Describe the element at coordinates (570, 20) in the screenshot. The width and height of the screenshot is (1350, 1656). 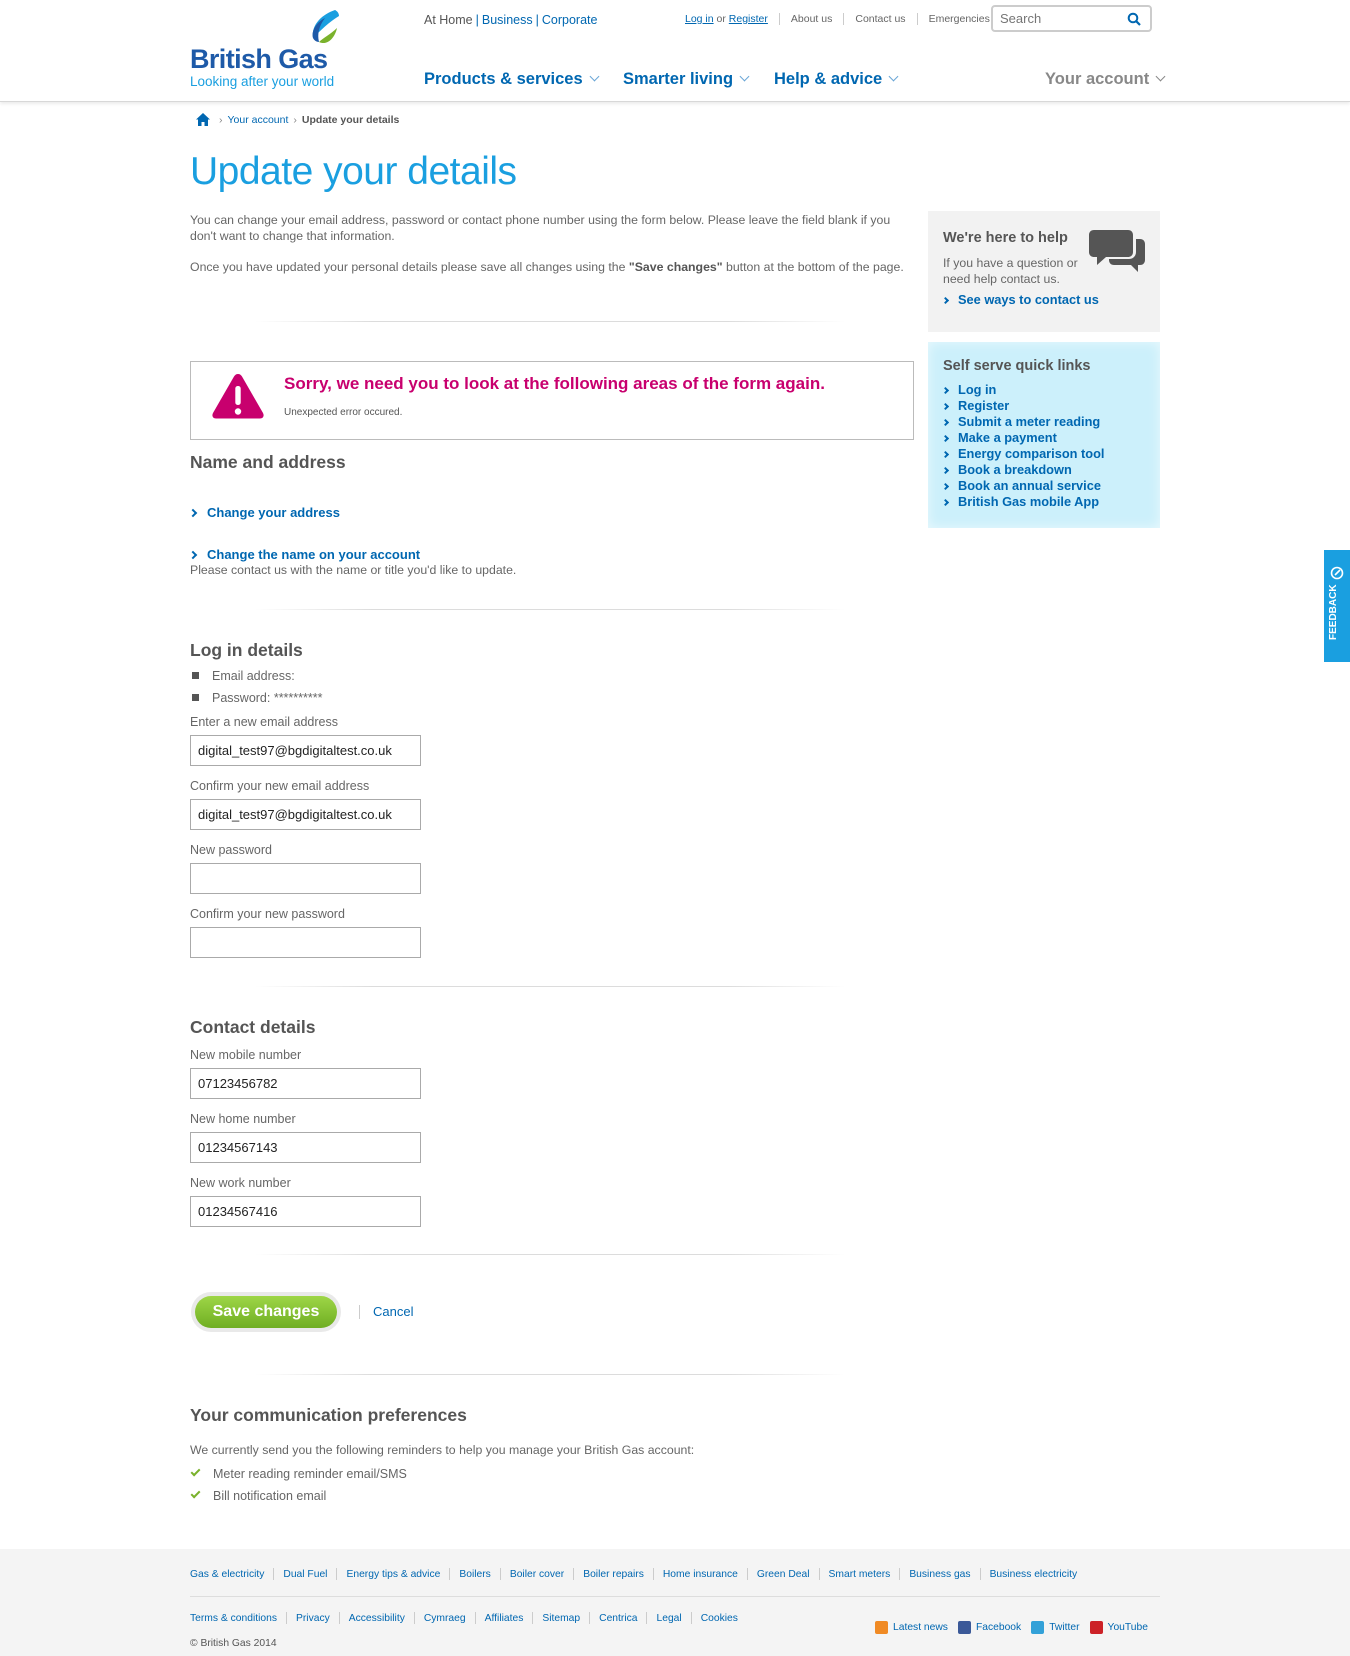
I see `sector-corporate-link: Corporate` at that location.